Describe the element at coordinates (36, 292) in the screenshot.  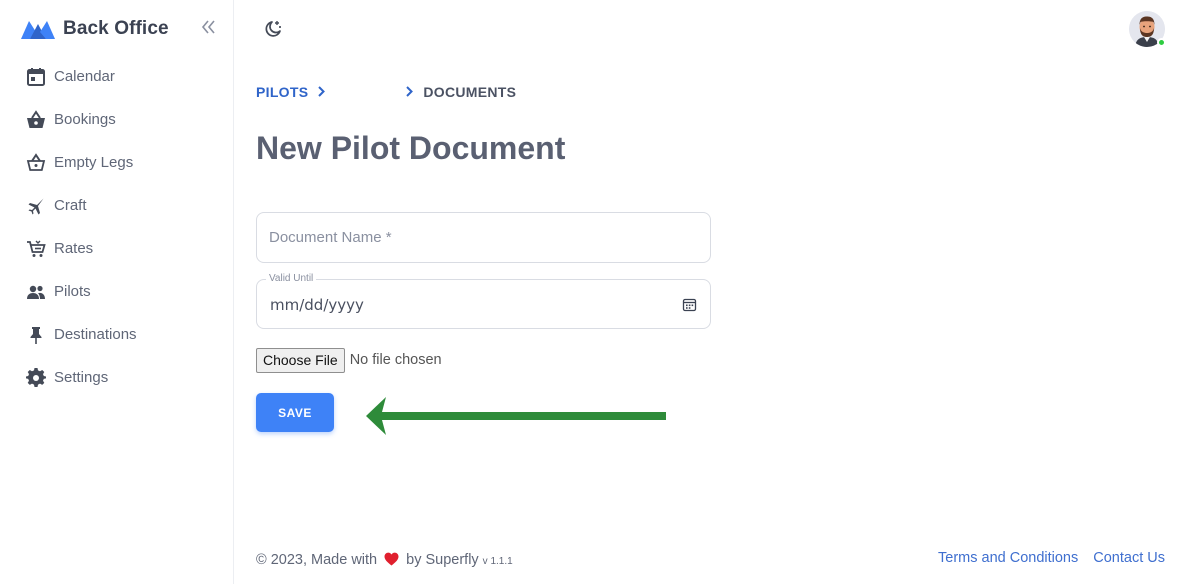
I see `people-icon` at that location.